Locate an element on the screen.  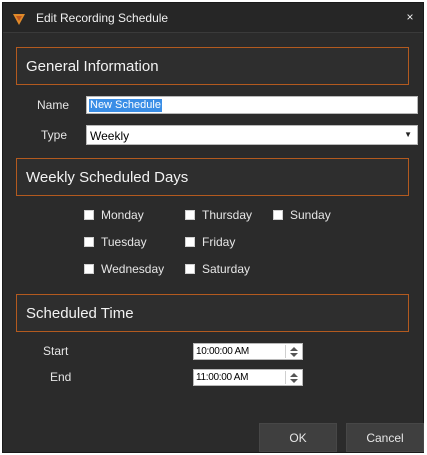
section-heading-general: General Information is located at coordinates (92, 66).